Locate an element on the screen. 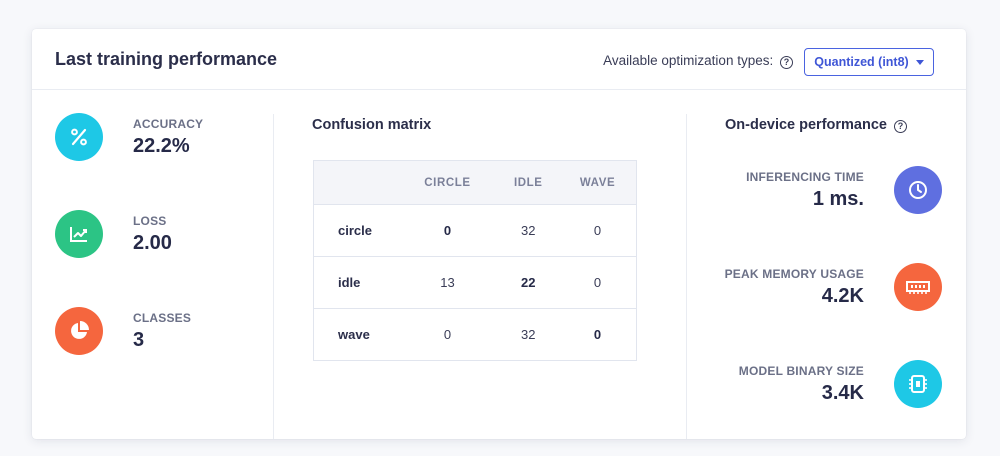 The image size is (1000, 456). card-title: Last training performance is located at coordinates (166, 59).